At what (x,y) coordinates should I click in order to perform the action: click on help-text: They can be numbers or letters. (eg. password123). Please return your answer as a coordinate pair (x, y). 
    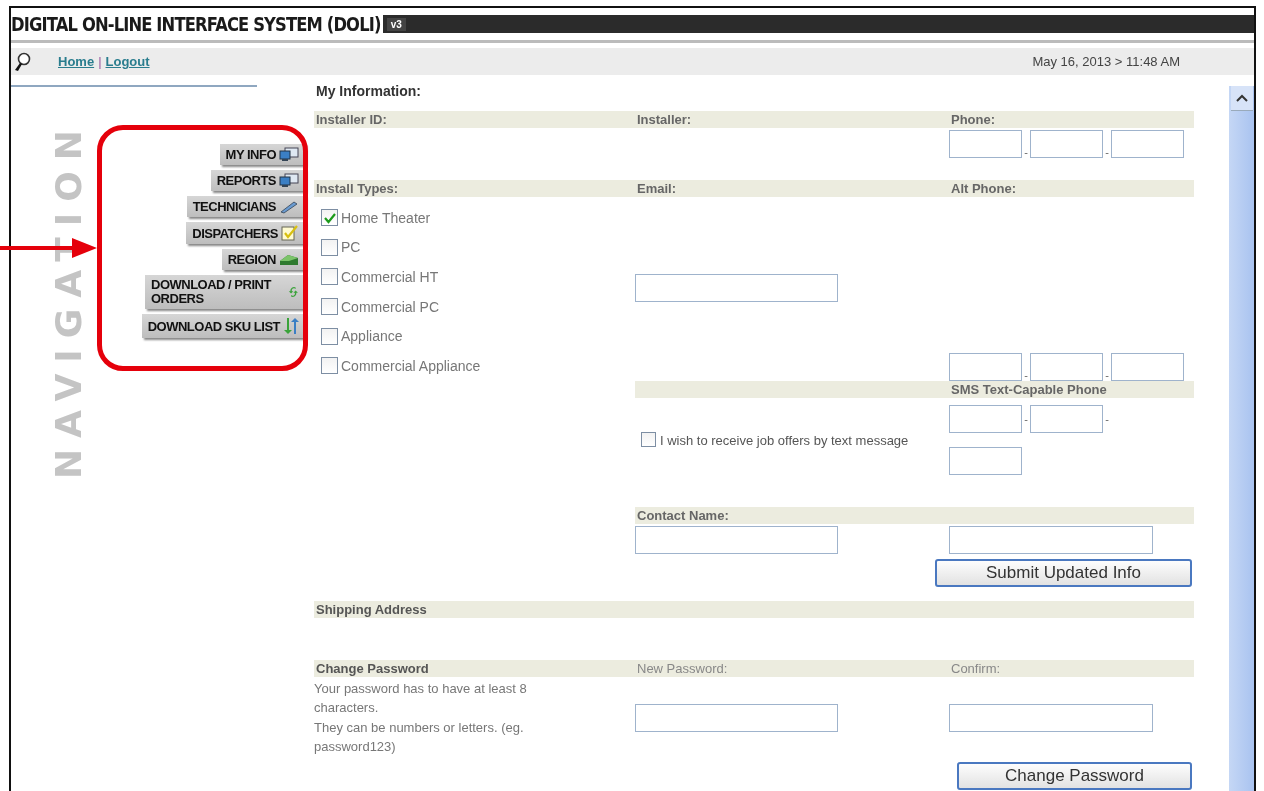
    Looking at the image, I should click on (419, 737).